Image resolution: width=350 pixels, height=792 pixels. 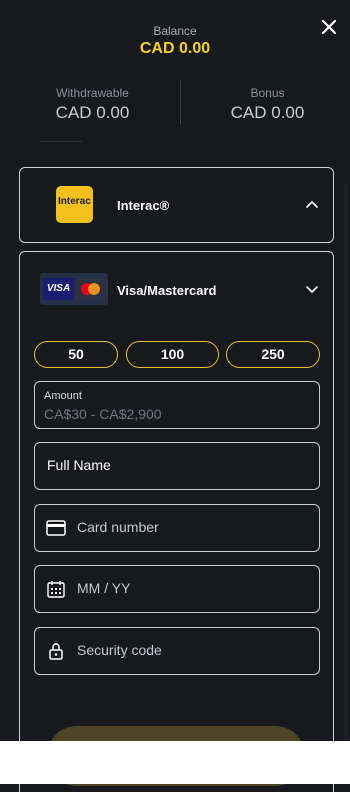 What do you see at coordinates (92, 112) in the screenshot?
I see `withdrawable-value: CAD 0.00` at bounding box center [92, 112].